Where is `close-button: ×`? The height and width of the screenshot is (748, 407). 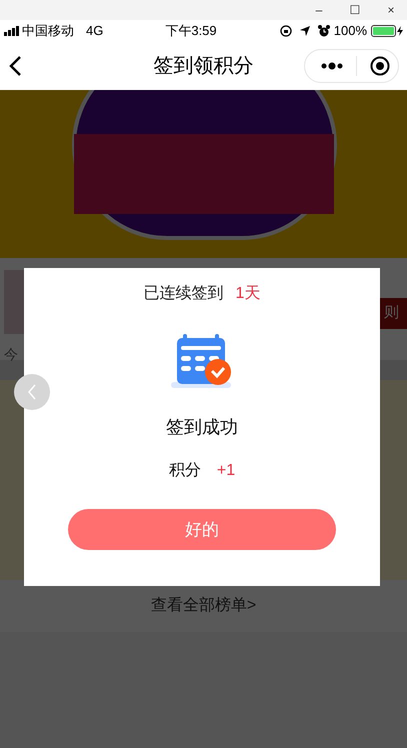
close-button: × is located at coordinates (391, 10).